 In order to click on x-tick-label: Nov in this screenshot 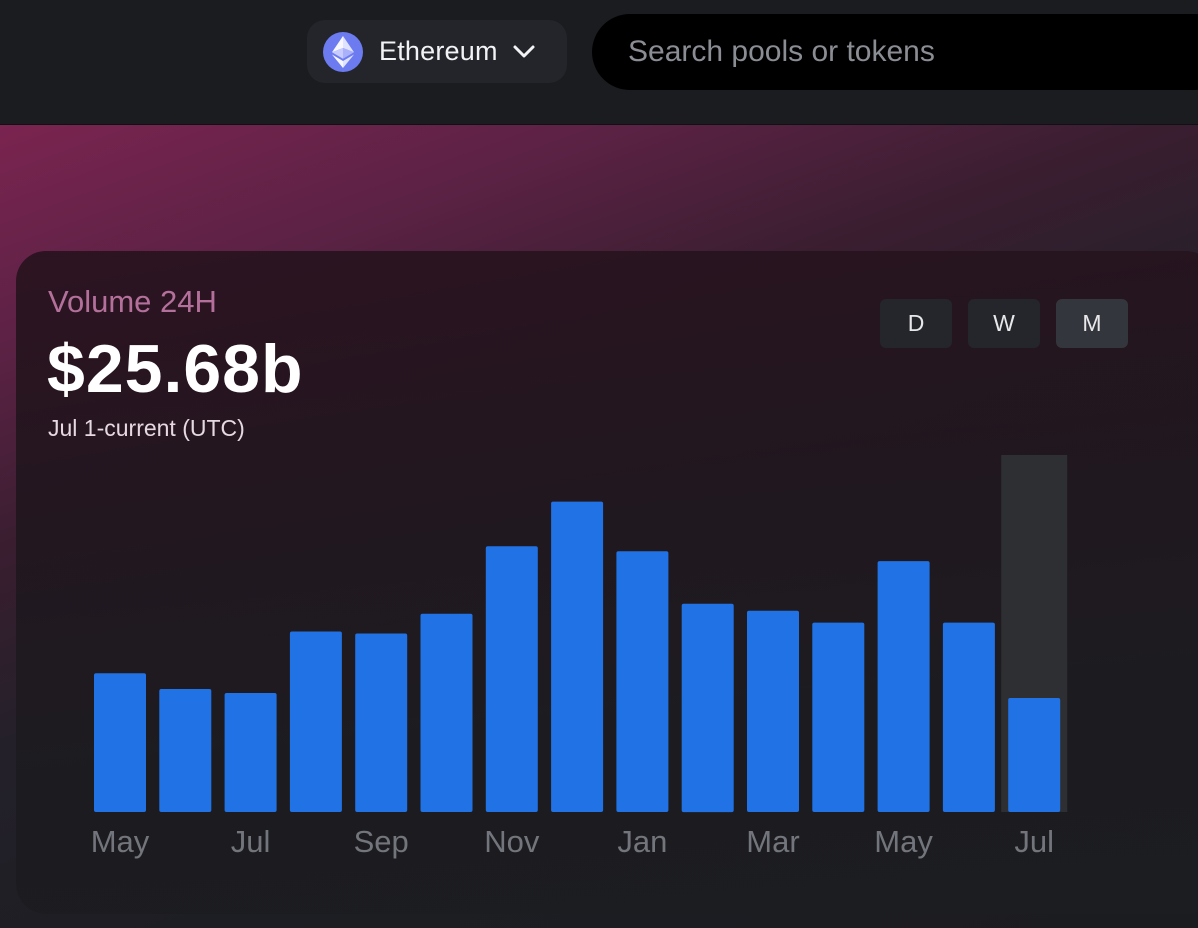, I will do `click(512, 841)`.